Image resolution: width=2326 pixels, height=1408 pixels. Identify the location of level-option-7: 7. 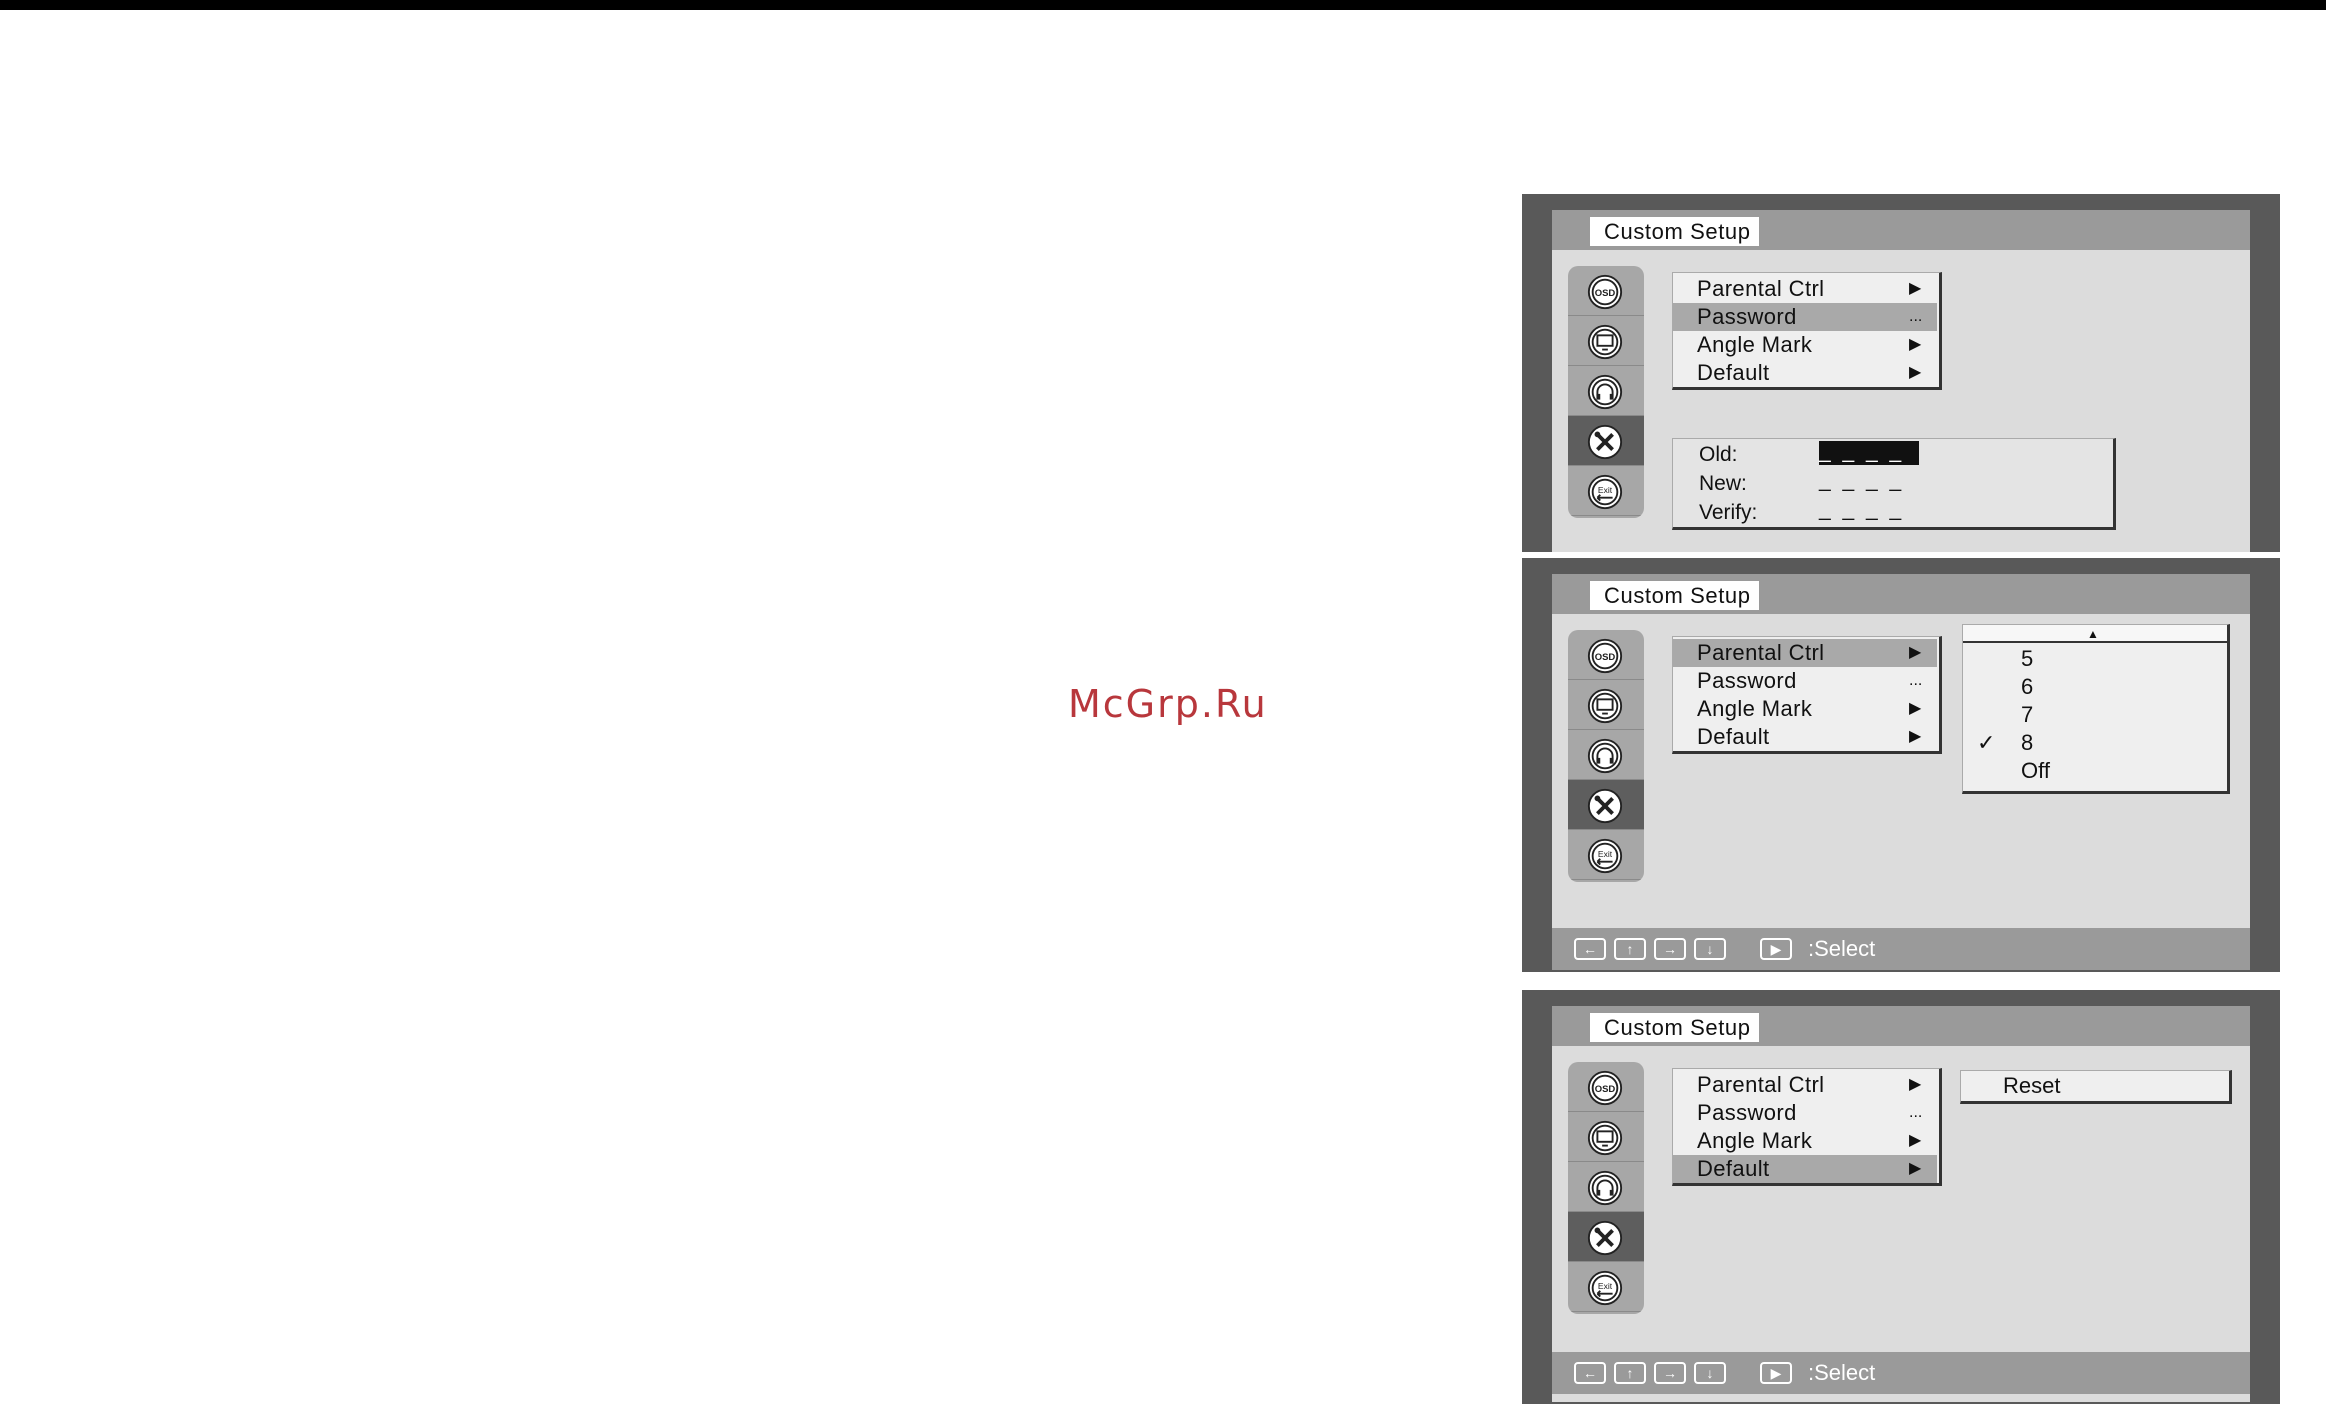
(2095, 715).